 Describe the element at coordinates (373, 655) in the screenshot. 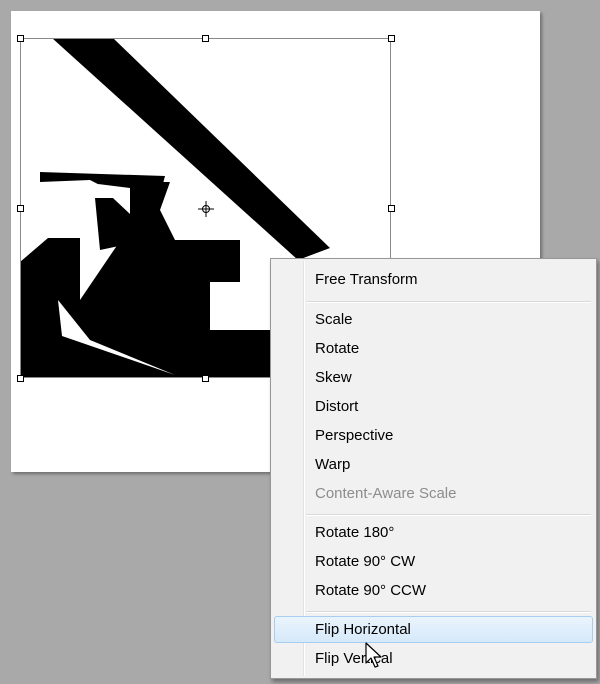

I see `arrow-cursor-icon` at that location.